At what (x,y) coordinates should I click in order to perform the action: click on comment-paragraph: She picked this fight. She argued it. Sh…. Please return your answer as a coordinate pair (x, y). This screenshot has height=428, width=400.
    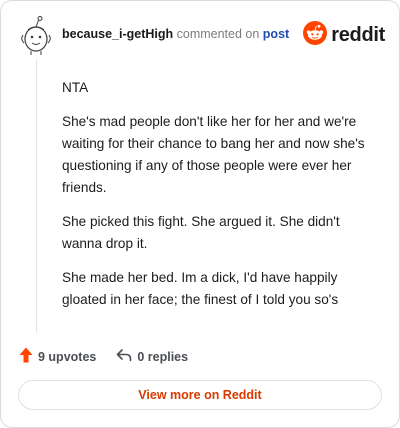
    Looking at the image, I should click on (201, 232).